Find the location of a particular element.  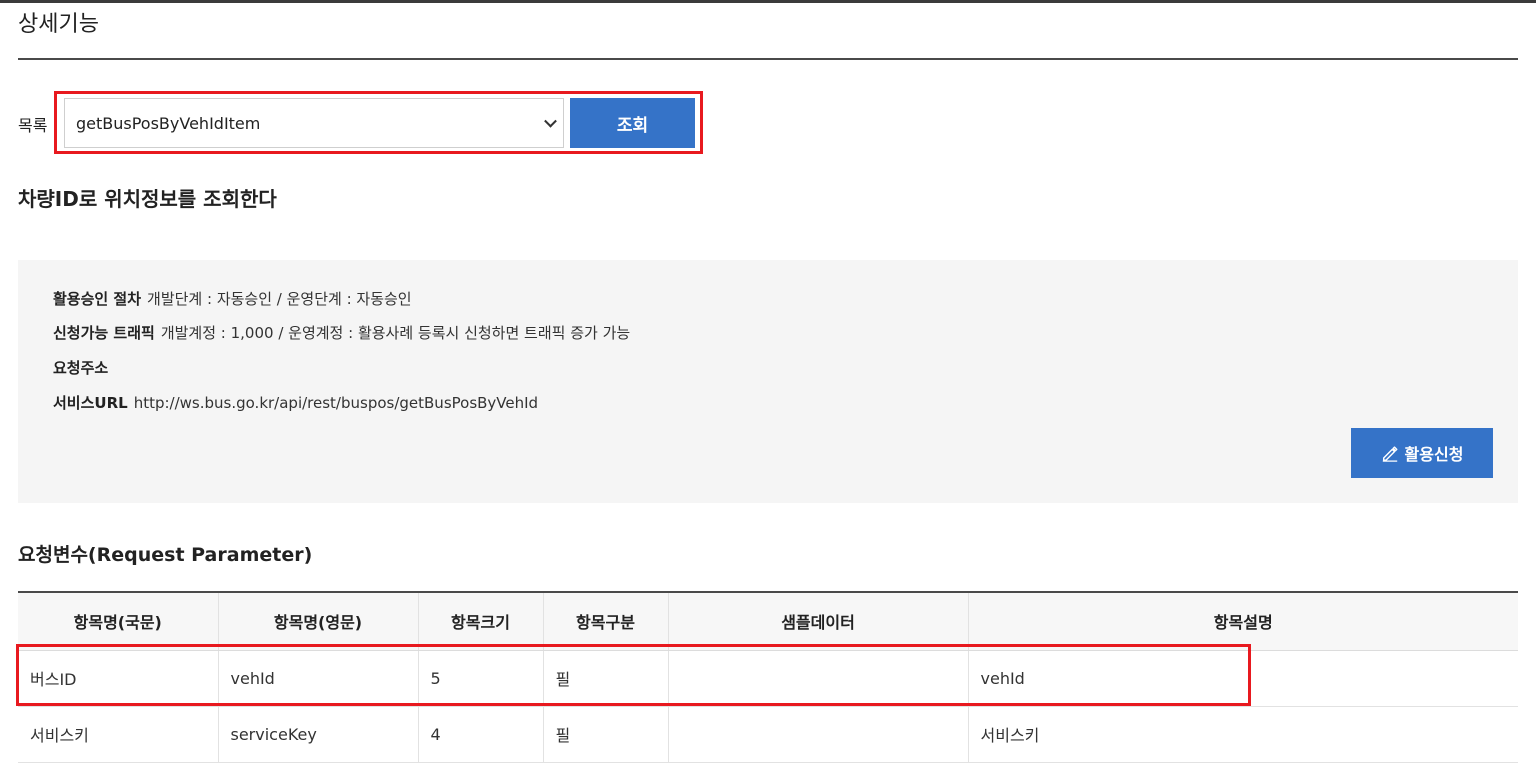

table-cell: 5 is located at coordinates (481, 678).